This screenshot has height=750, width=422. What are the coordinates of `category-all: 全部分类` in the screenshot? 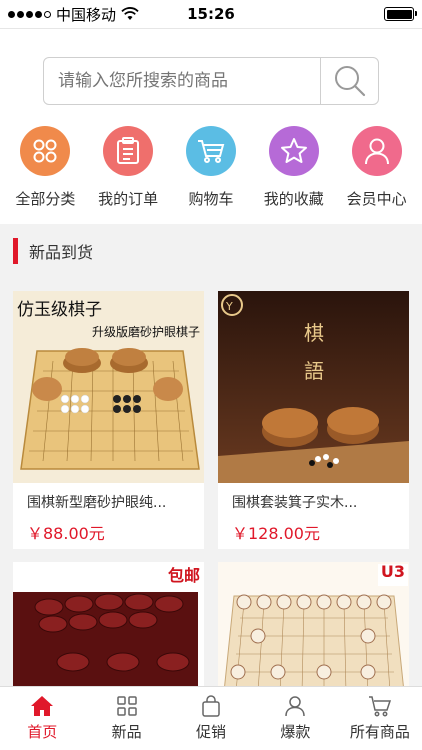 It's located at (45, 167).